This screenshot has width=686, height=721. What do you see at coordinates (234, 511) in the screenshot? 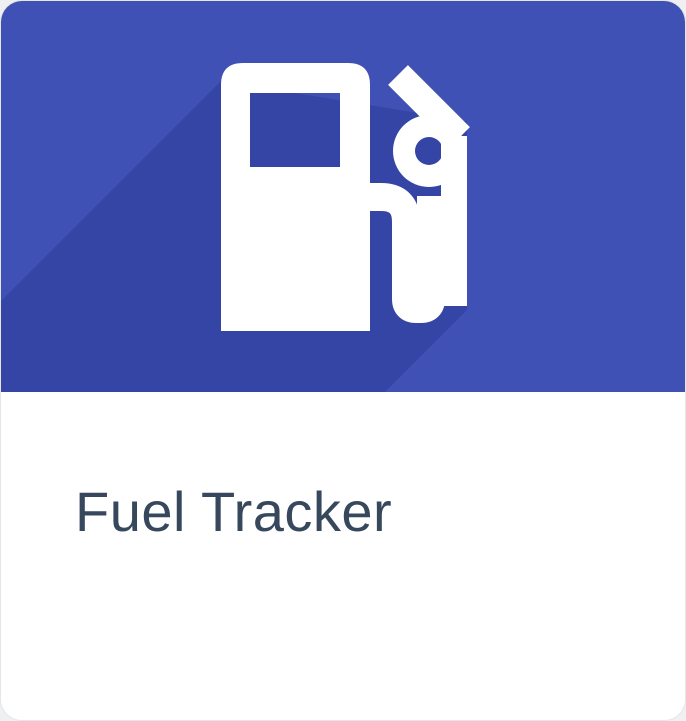
I see `app-title: Fuel Tracker` at bounding box center [234, 511].